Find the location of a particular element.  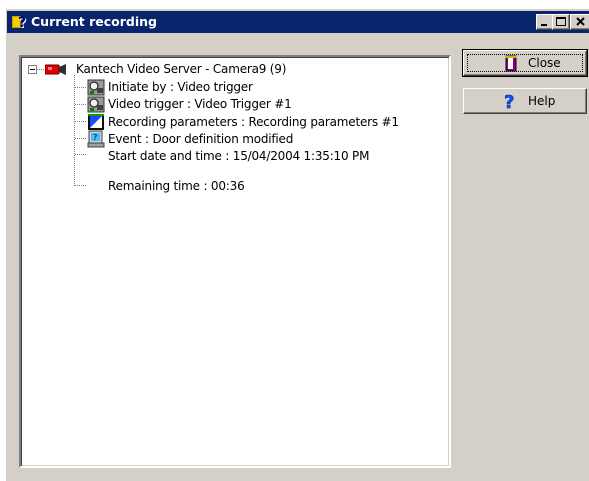

focus-rectangle is located at coordinates (525, 63).